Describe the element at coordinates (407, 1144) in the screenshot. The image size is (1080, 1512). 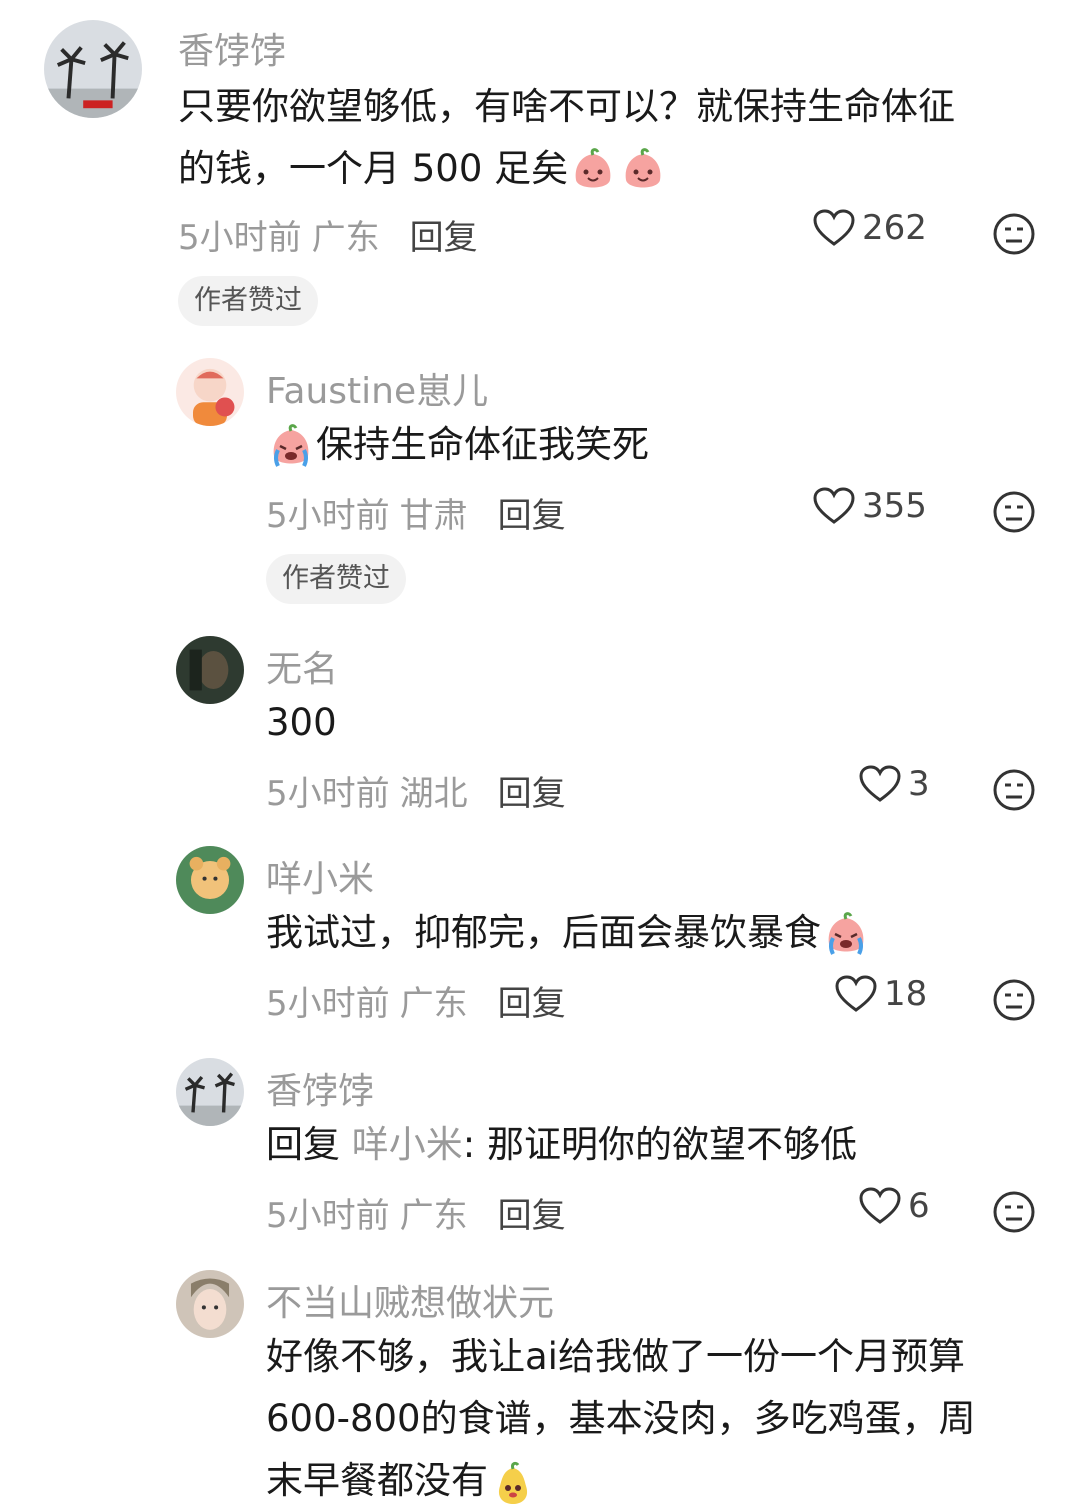
I see `reply-target-username: 咩小米` at that location.